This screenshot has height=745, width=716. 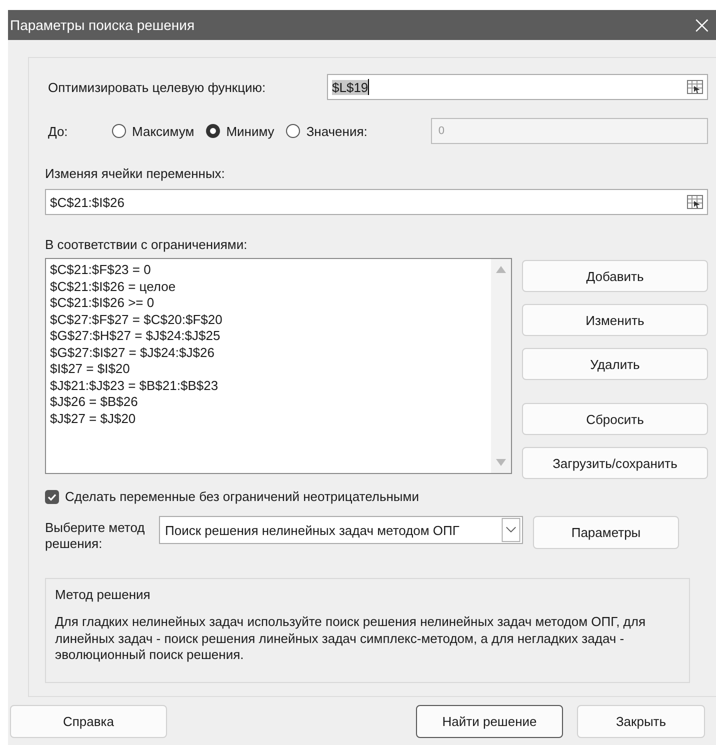 I want to click on variables-field: $C$21:$I$26, so click(x=376, y=202).